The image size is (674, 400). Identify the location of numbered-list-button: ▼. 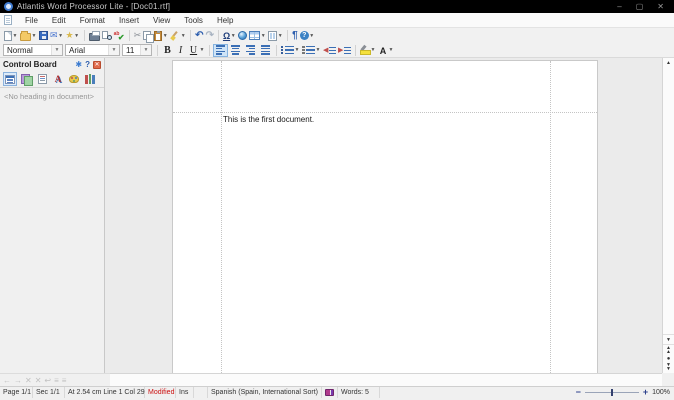
(311, 50).